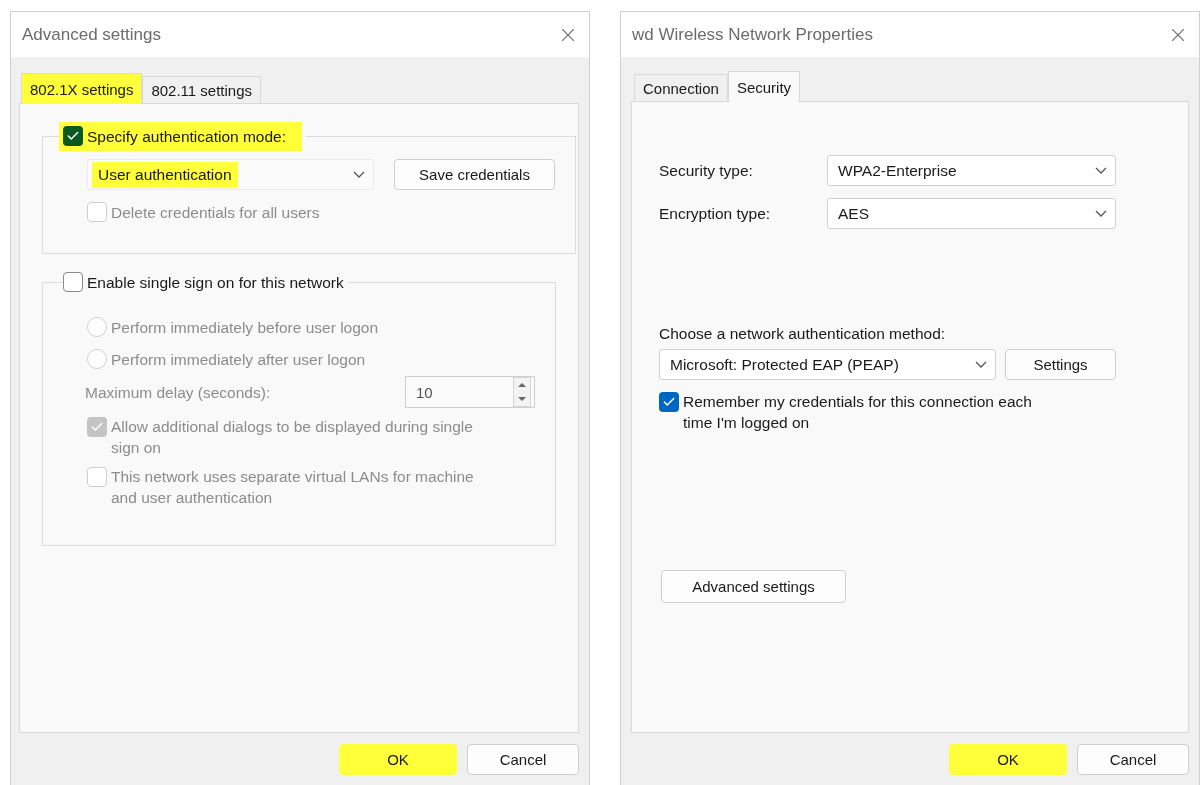 The height and width of the screenshot is (785, 1201). Describe the element at coordinates (292, 437) in the screenshot. I see `checkbox-label: Allow additional dialogs to be displayed during single sign on` at that location.